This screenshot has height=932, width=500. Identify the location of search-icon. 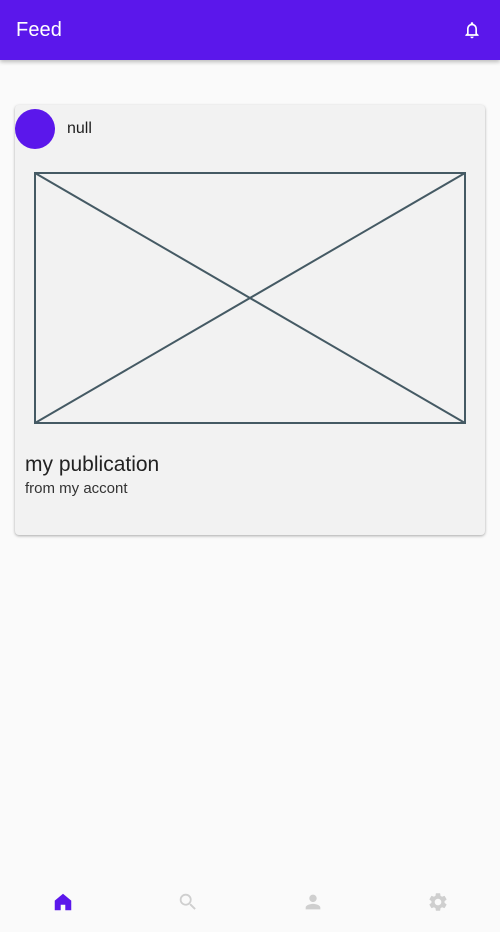
(187, 901).